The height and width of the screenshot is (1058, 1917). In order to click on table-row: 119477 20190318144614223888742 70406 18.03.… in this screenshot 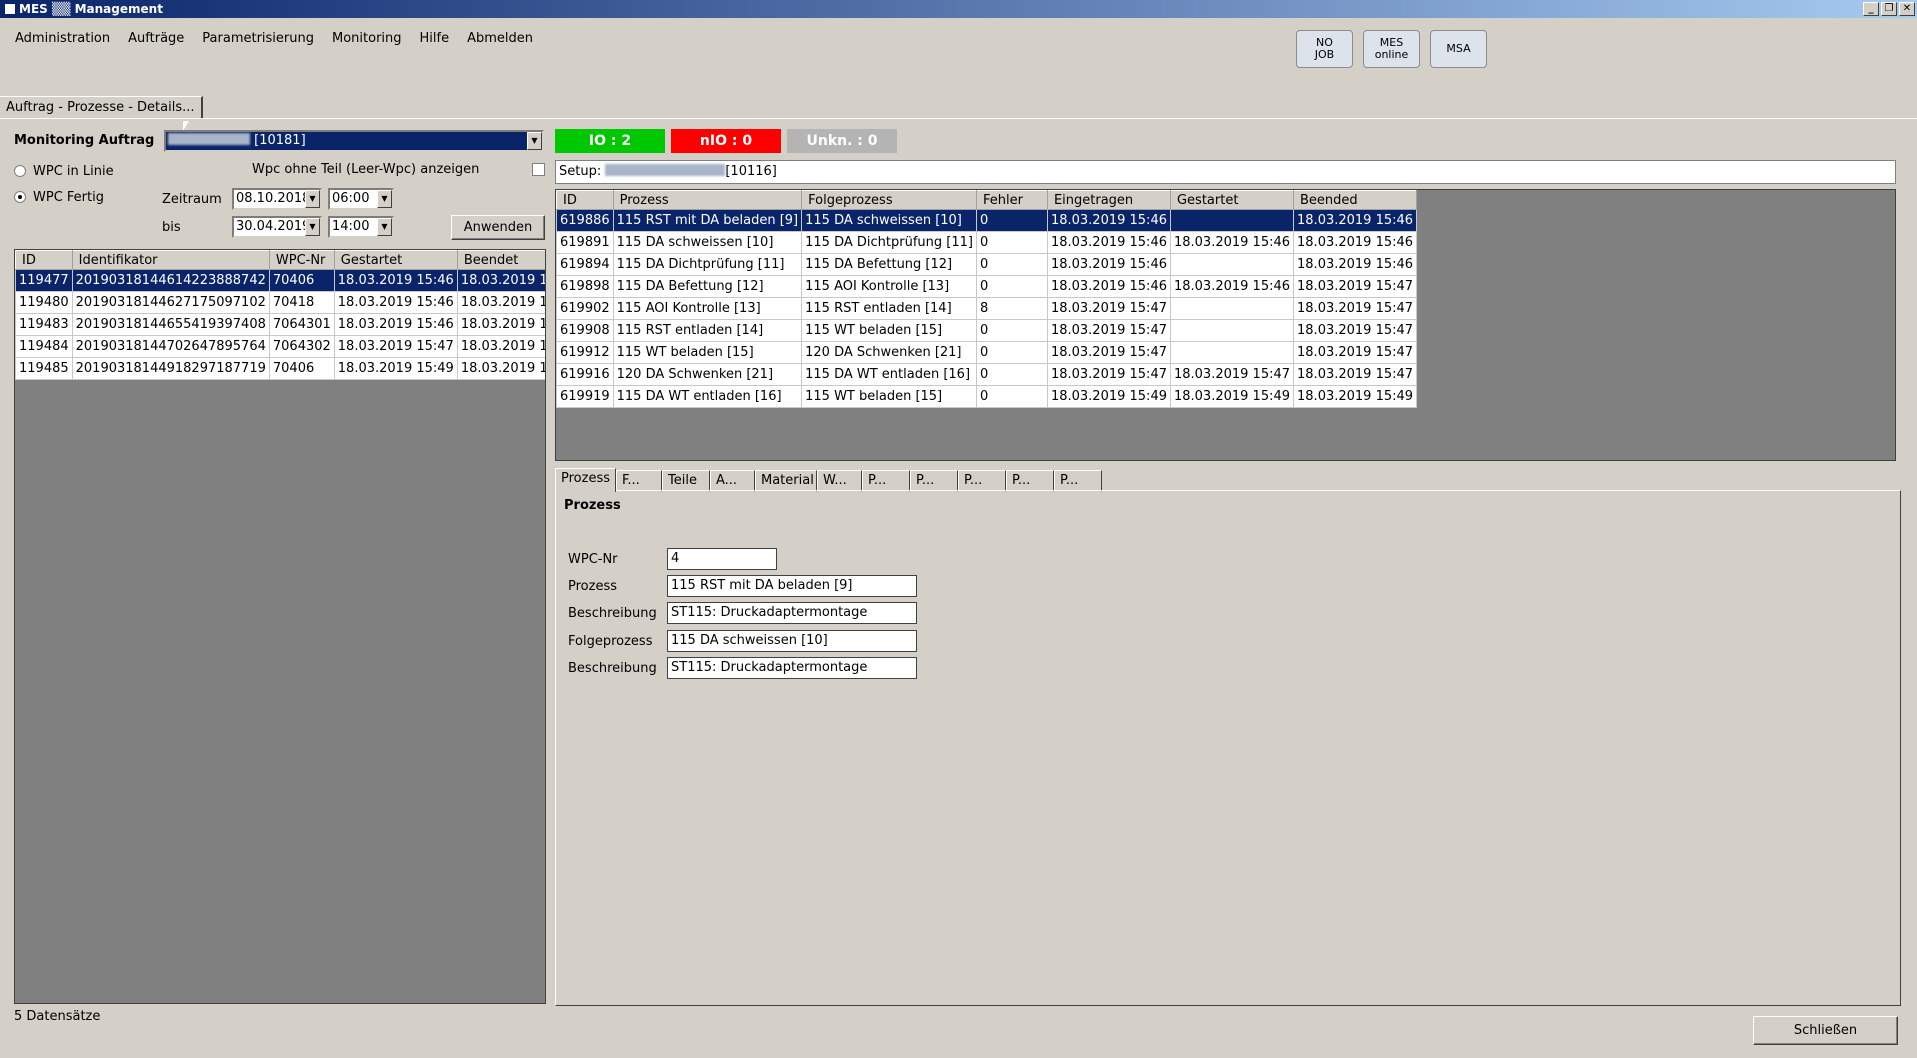, I will do `click(280, 280)`.